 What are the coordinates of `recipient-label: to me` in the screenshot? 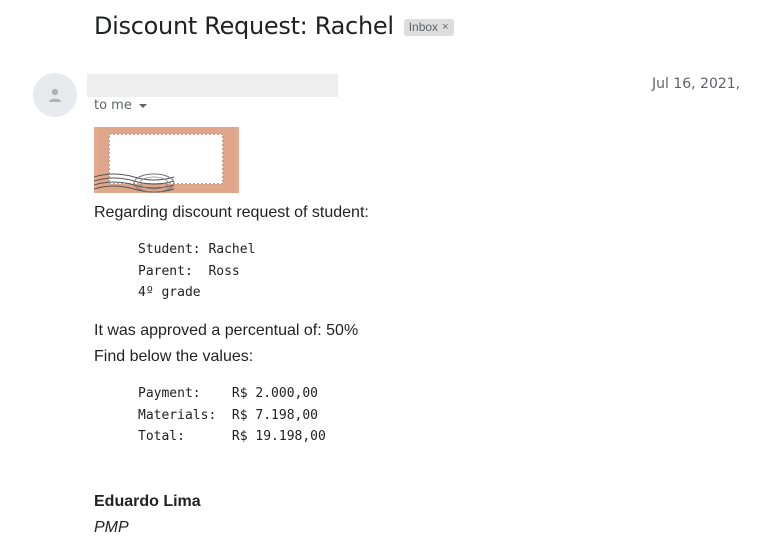 It's located at (113, 105).